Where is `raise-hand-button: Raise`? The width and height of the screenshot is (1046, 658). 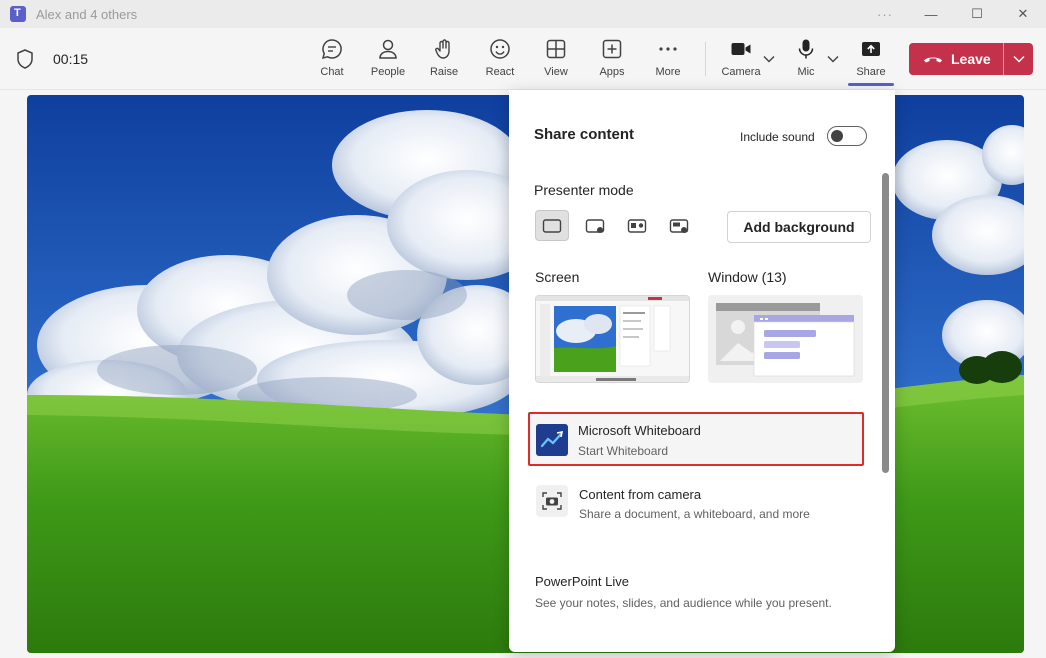 raise-hand-button: Raise is located at coordinates (444, 61).